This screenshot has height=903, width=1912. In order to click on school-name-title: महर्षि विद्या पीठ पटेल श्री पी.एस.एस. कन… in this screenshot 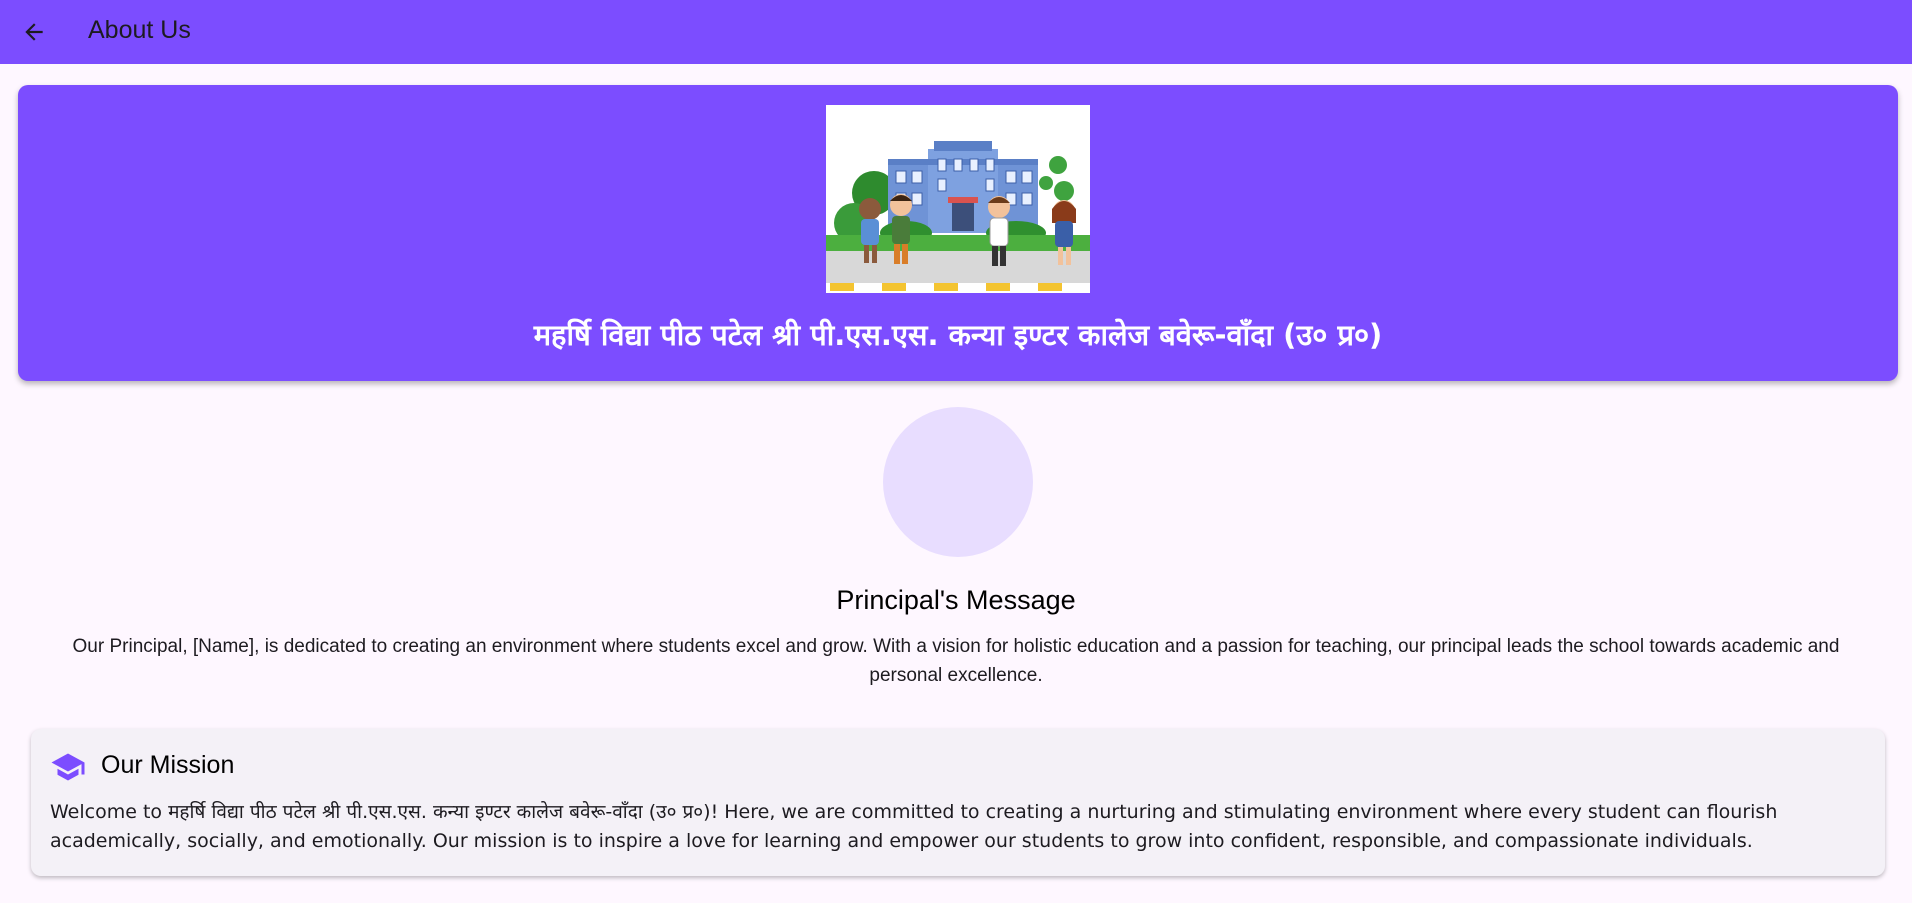, I will do `click(958, 335)`.